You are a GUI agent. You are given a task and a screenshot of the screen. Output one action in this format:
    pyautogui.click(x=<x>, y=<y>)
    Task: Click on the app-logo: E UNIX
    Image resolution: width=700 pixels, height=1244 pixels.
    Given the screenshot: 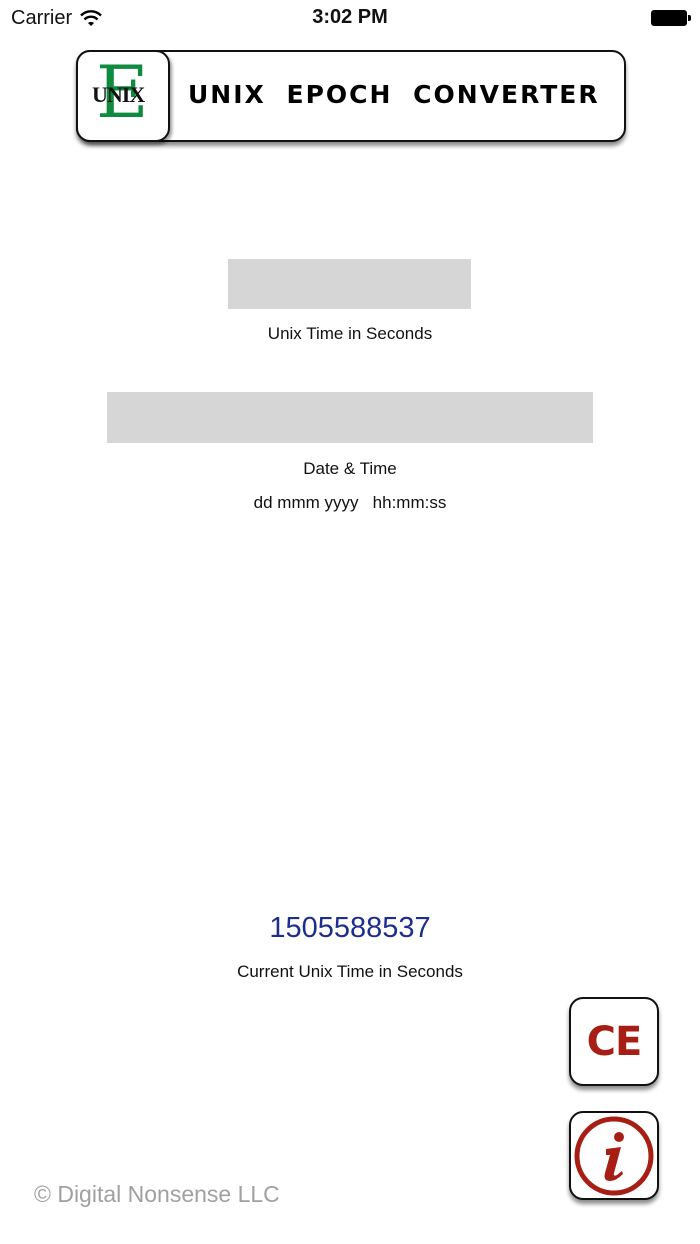 What is the action you would take?
    pyautogui.click(x=123, y=96)
    